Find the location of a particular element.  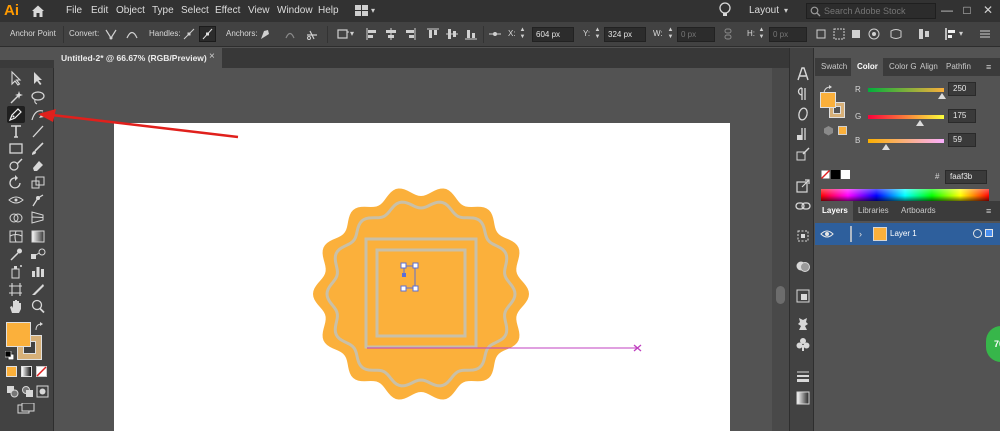

r-slider-track is located at coordinates (906, 90).